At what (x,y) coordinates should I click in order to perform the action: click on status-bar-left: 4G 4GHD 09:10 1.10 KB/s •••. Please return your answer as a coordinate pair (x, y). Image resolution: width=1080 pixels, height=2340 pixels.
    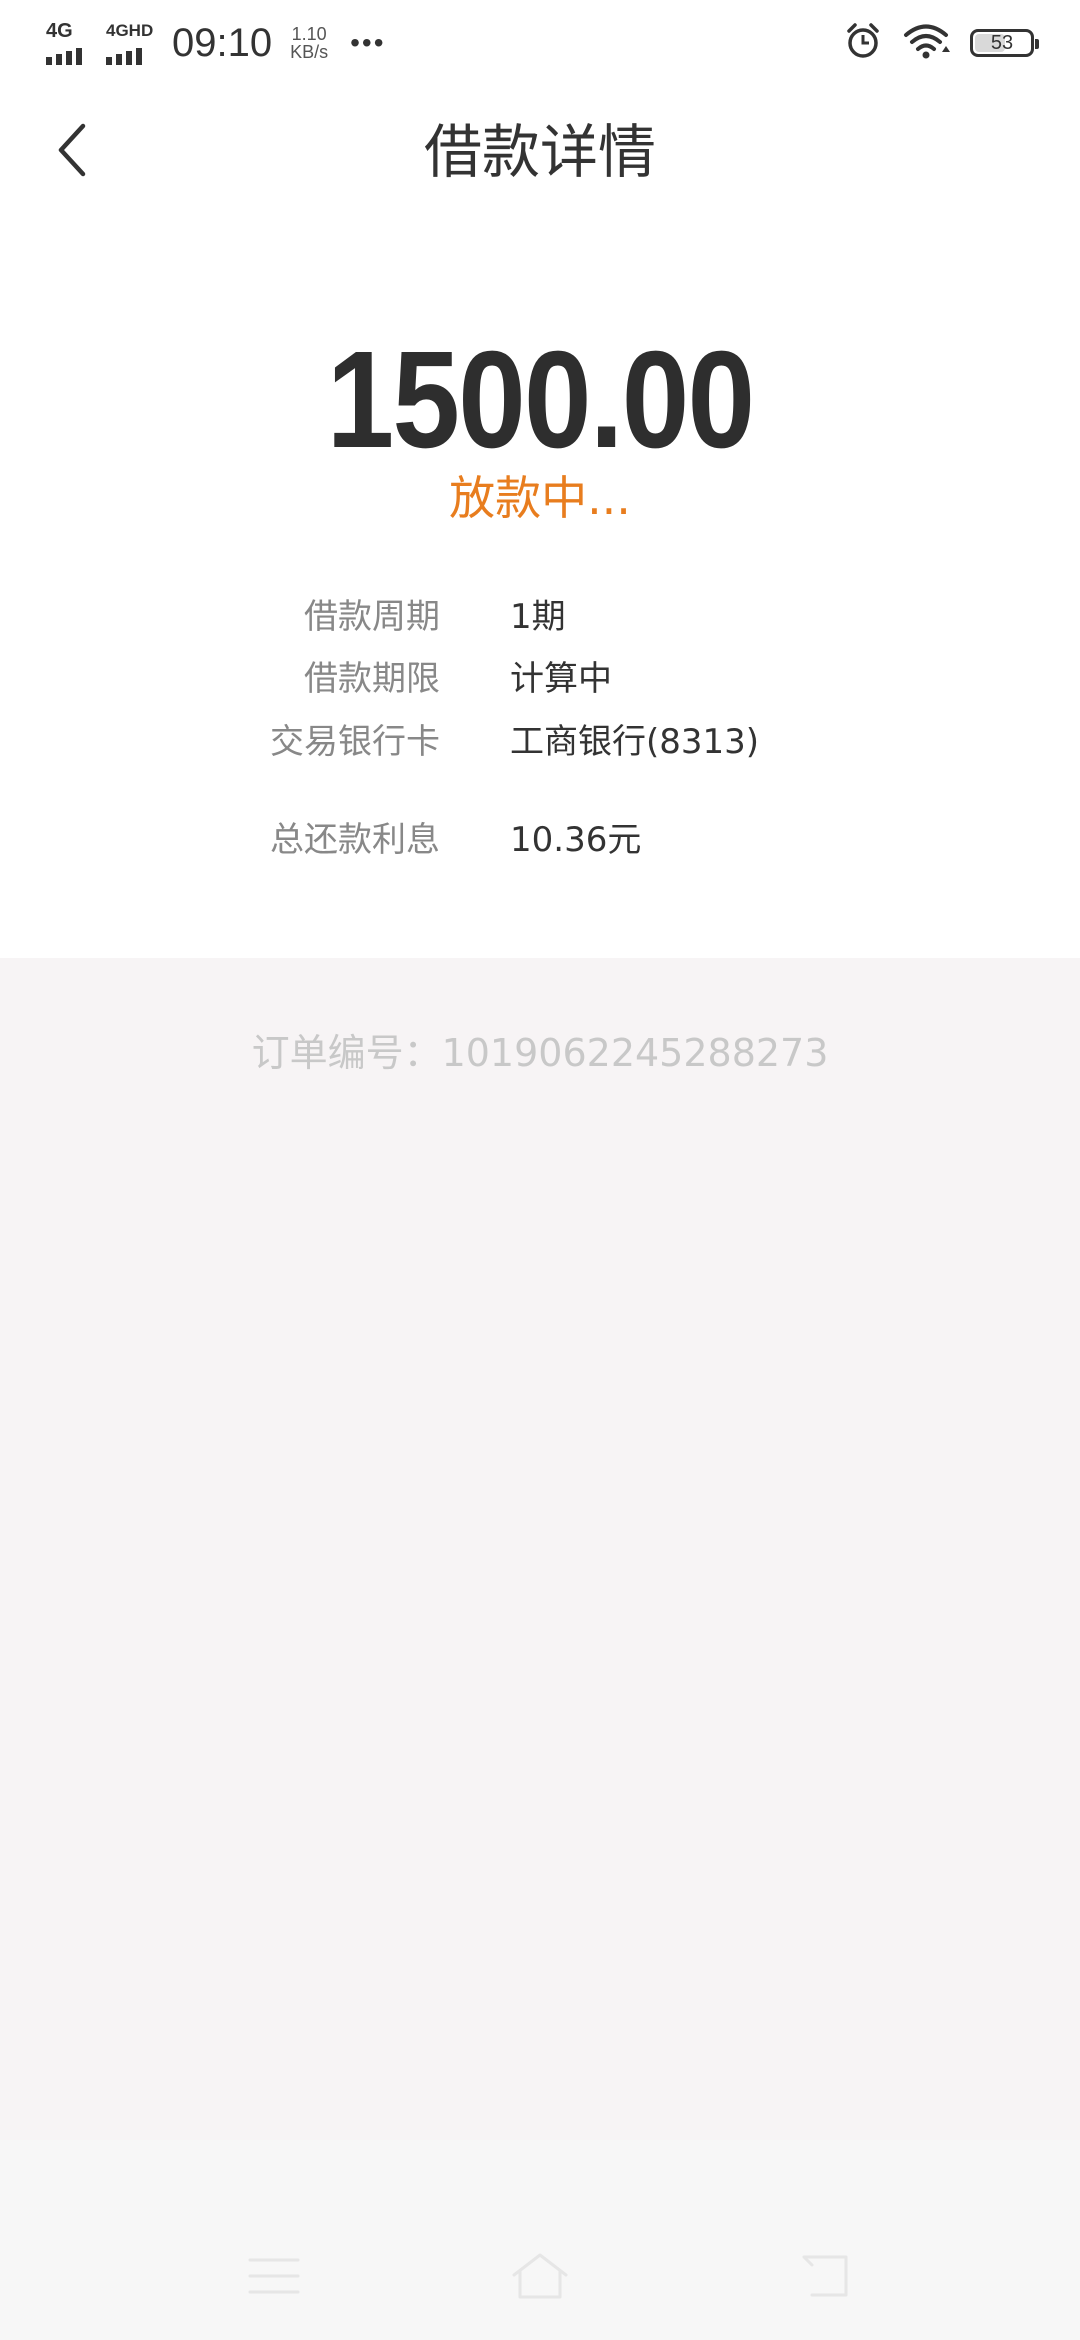
    Looking at the image, I should click on (216, 43).